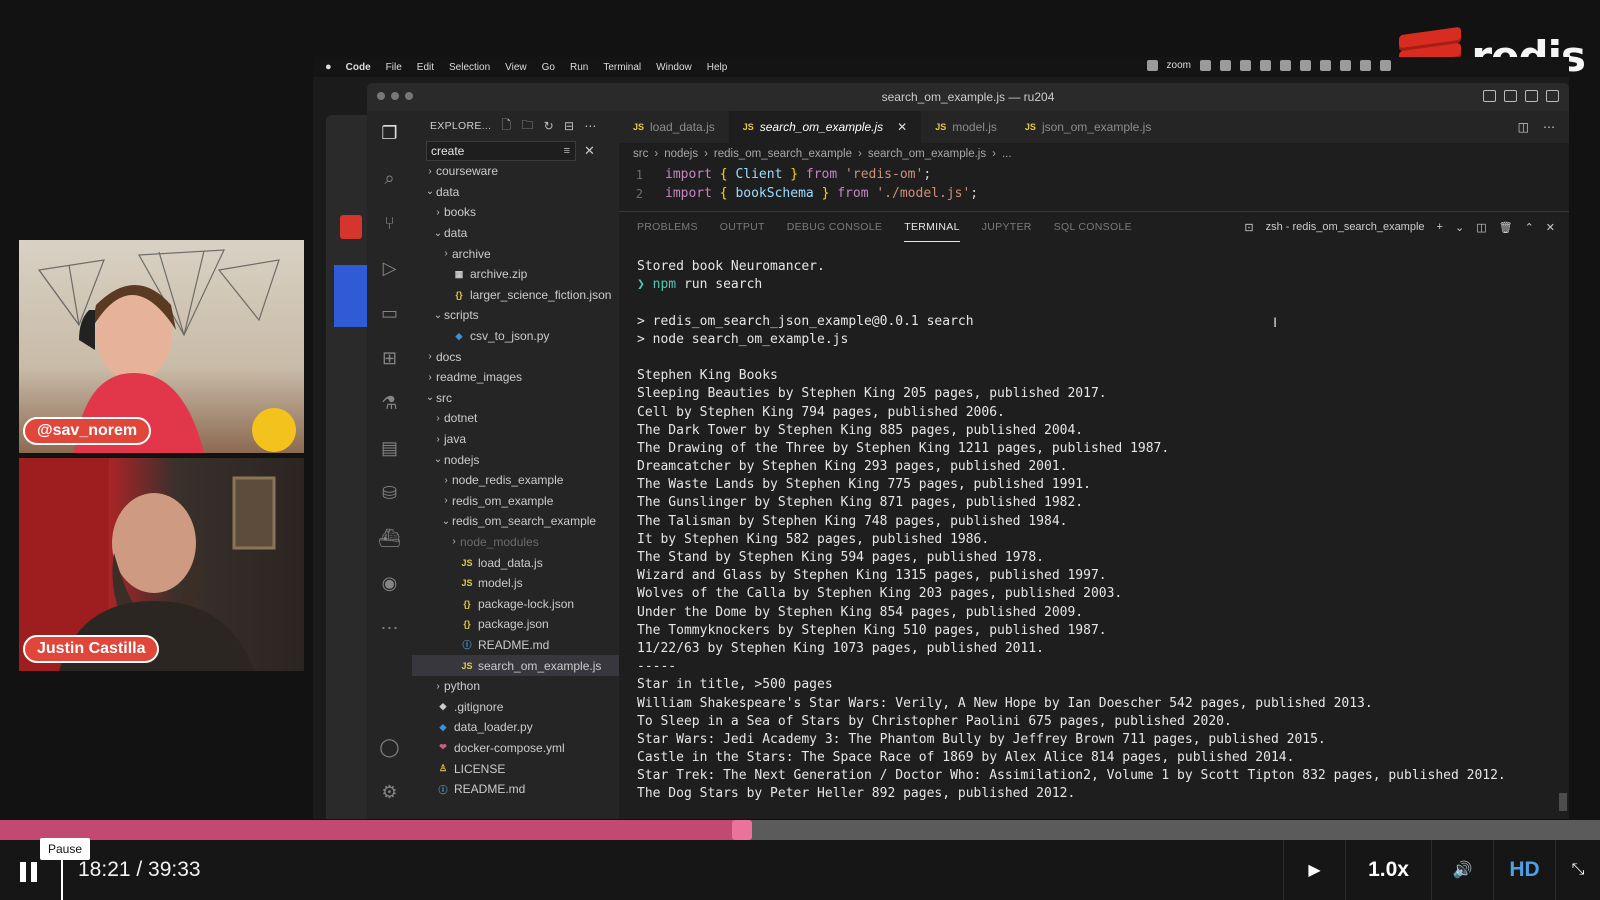 This screenshot has width=1600, height=900. I want to click on menu-file: File, so click(394, 67).